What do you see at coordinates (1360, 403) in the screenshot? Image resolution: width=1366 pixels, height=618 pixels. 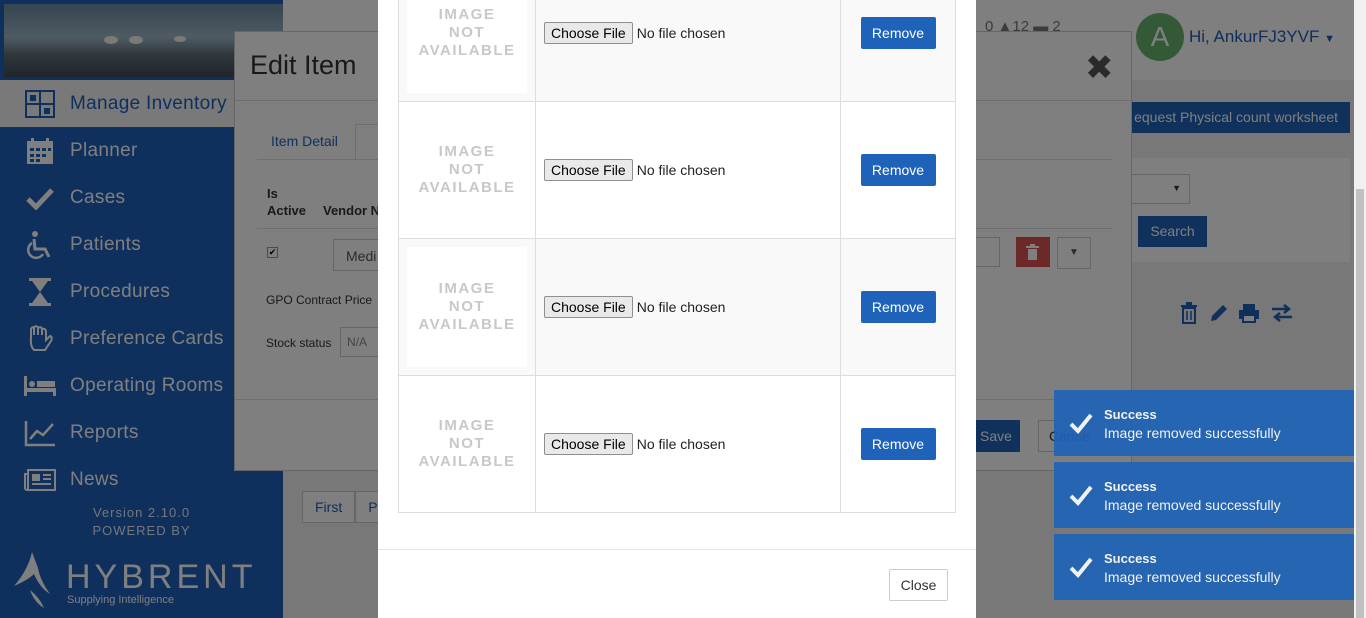 I see `scrollbar-thumb` at bounding box center [1360, 403].